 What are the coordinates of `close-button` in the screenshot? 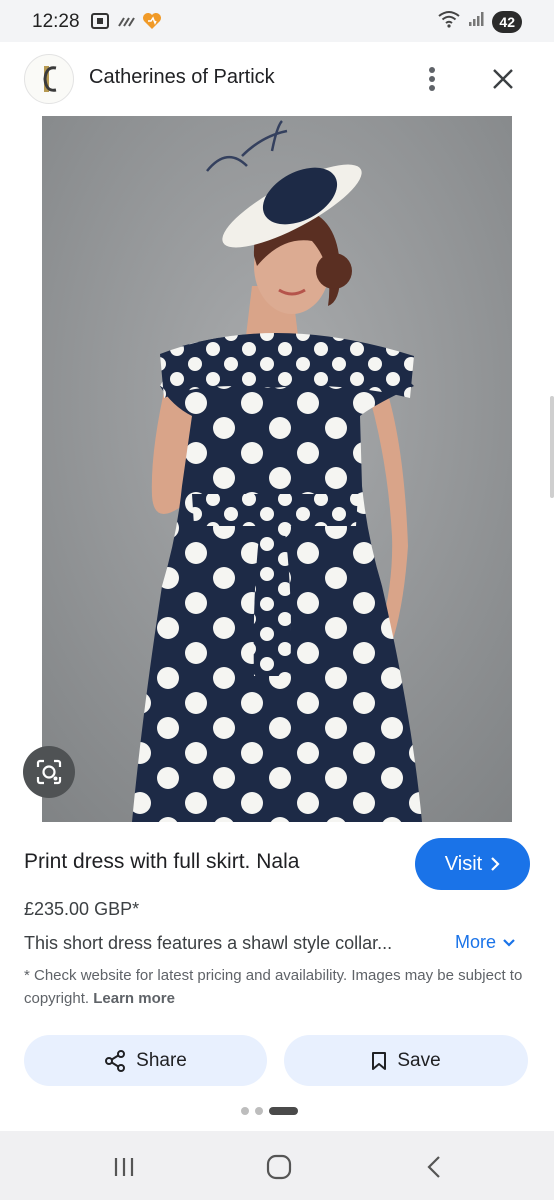 It's located at (503, 79).